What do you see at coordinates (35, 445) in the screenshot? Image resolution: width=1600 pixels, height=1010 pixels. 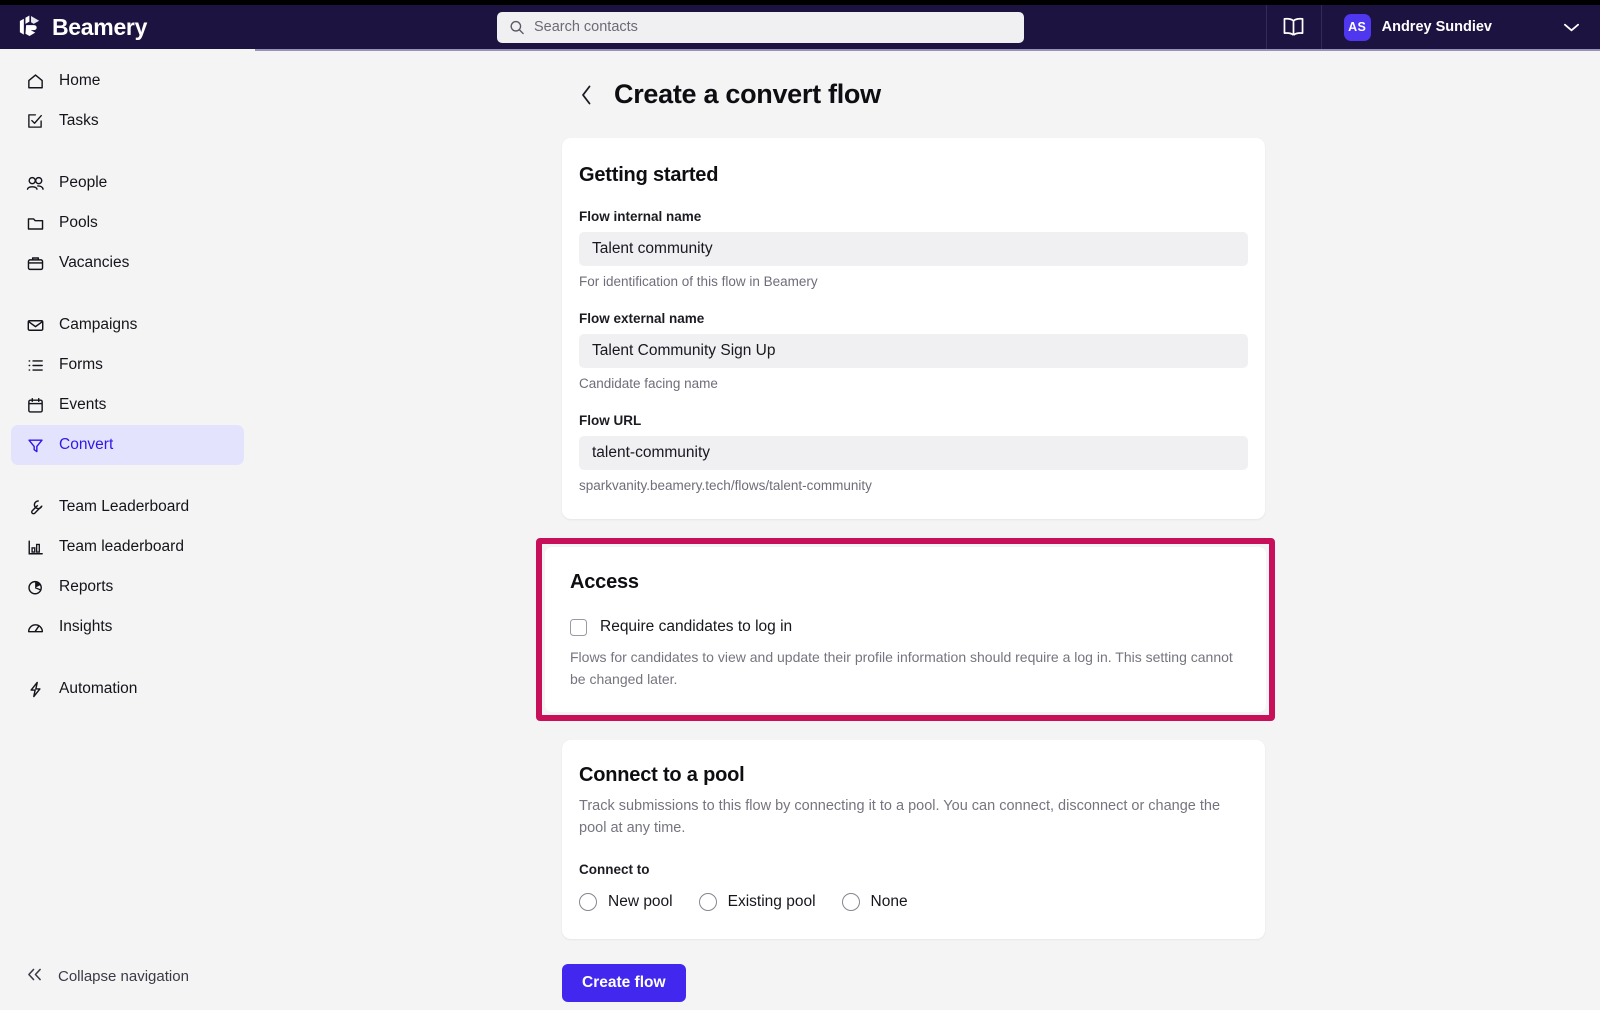 I see `funnel-icon` at bounding box center [35, 445].